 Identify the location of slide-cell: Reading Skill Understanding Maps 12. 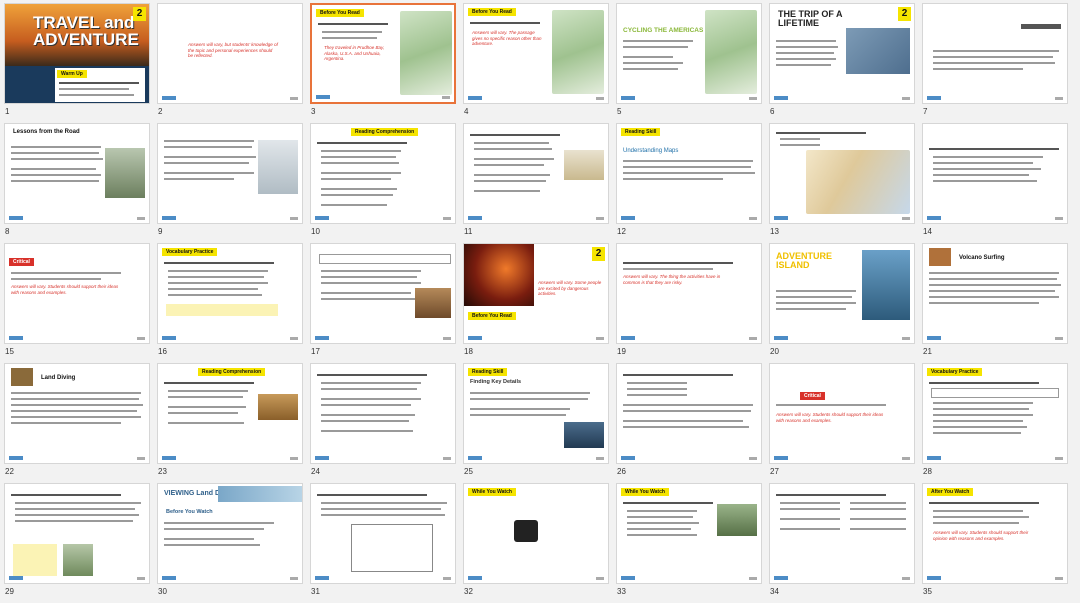
(689, 181).